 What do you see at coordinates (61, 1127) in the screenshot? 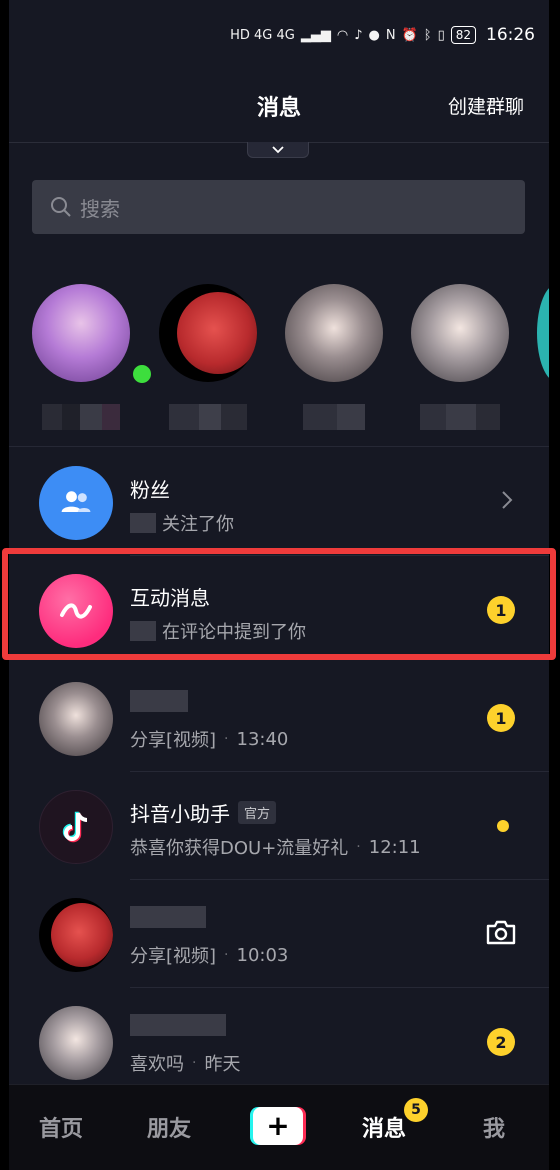
I see `tab-home: 首页` at bounding box center [61, 1127].